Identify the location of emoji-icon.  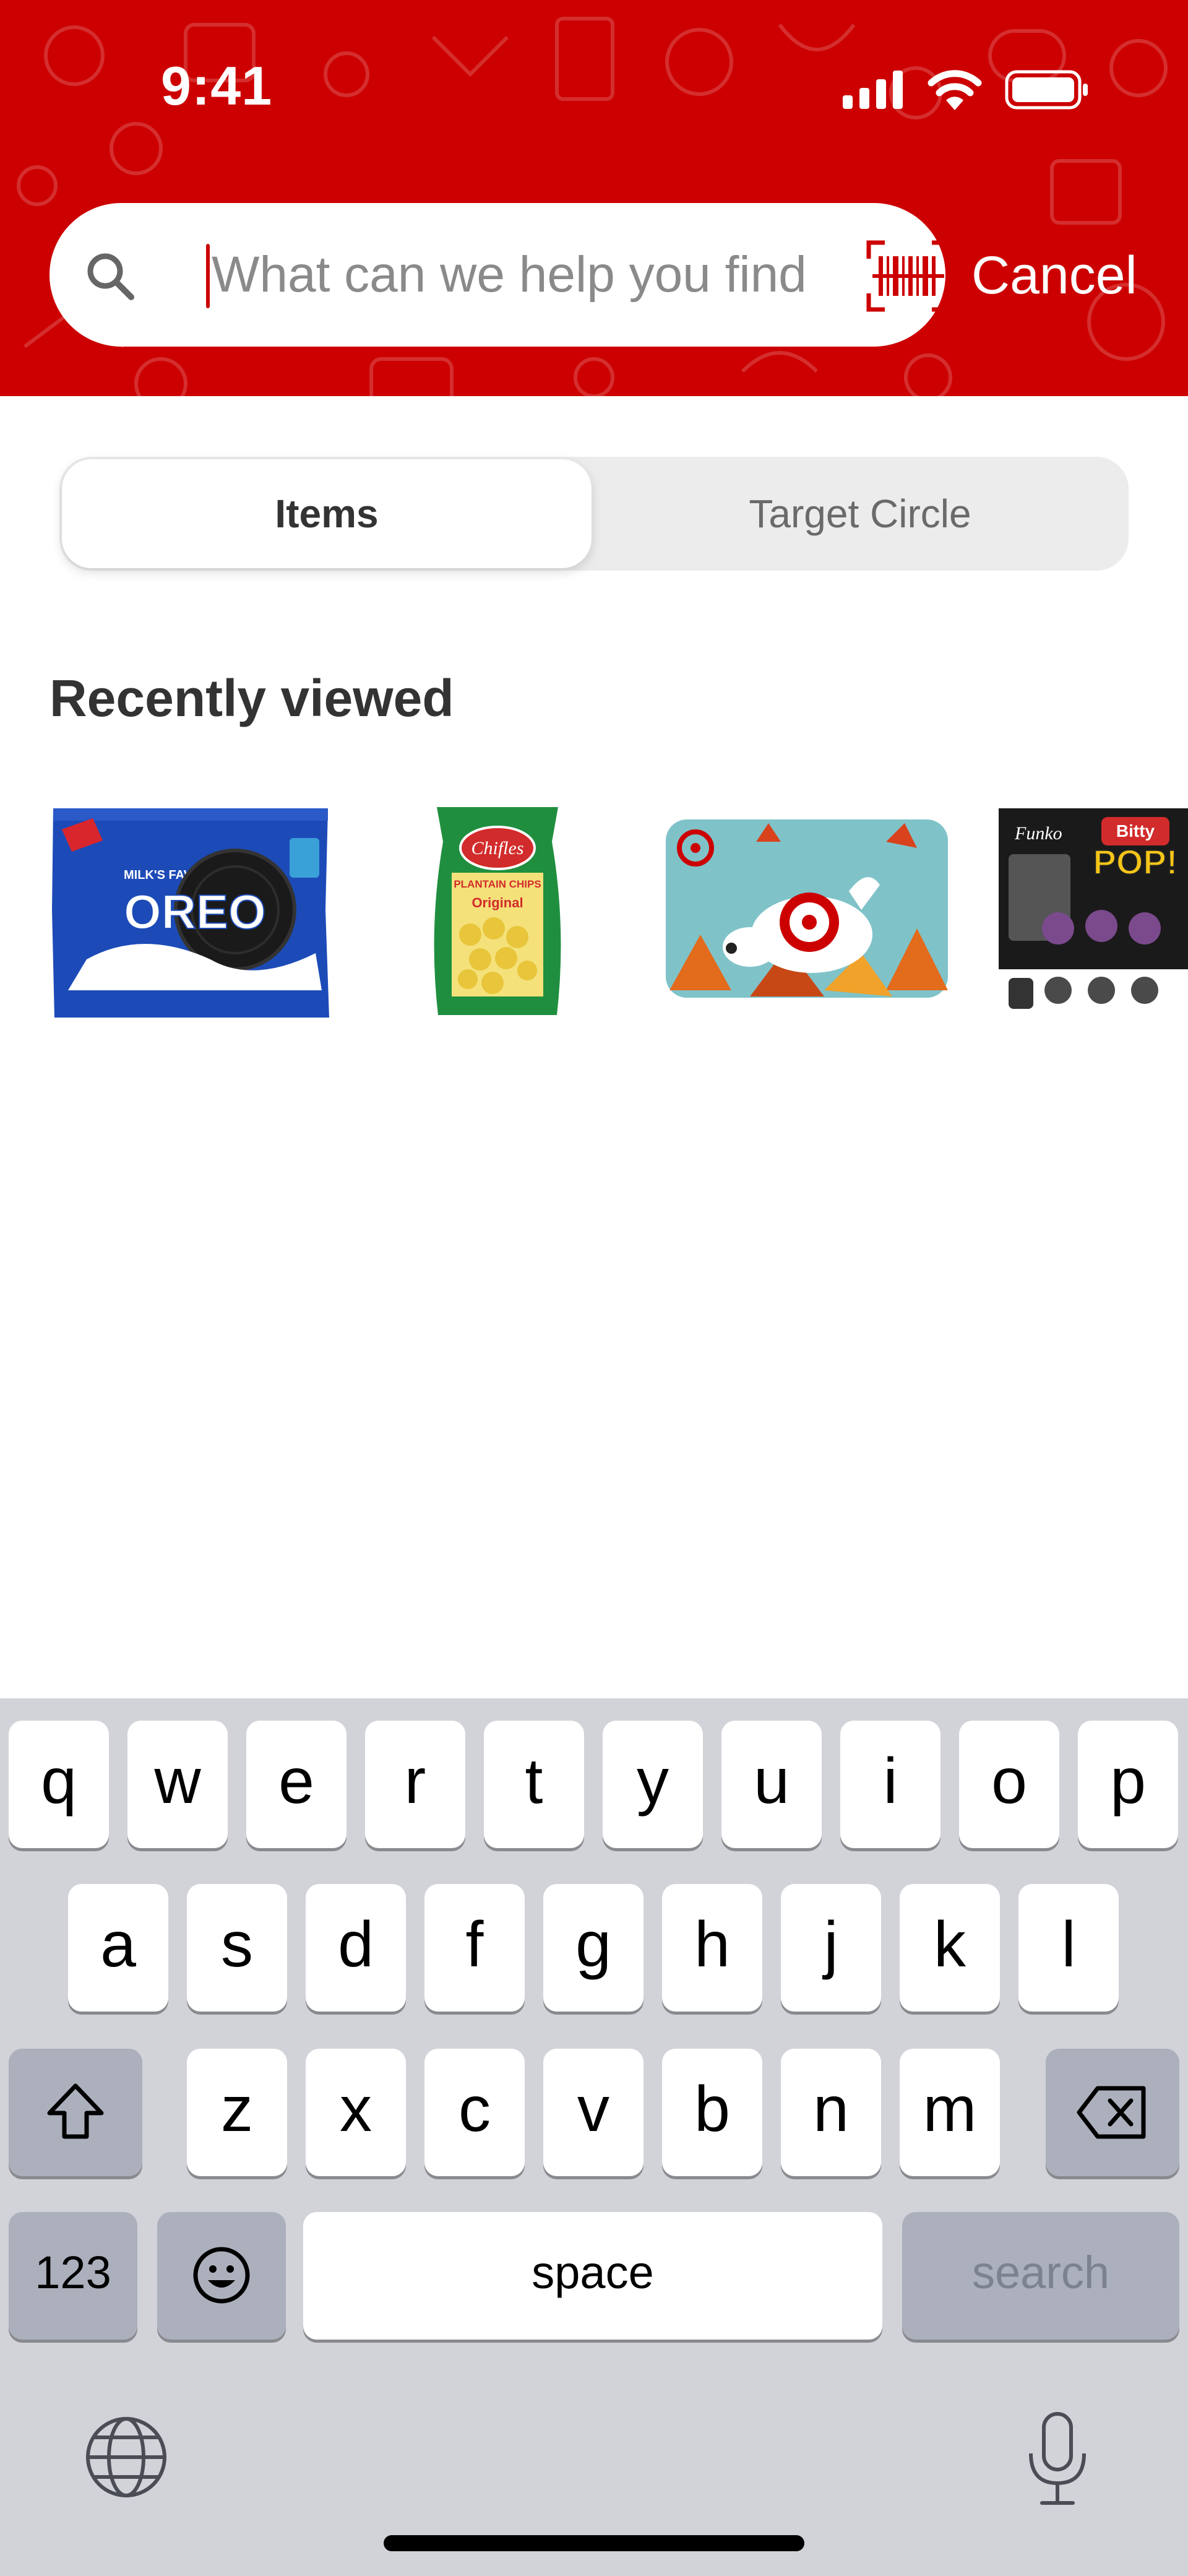
(221, 2275).